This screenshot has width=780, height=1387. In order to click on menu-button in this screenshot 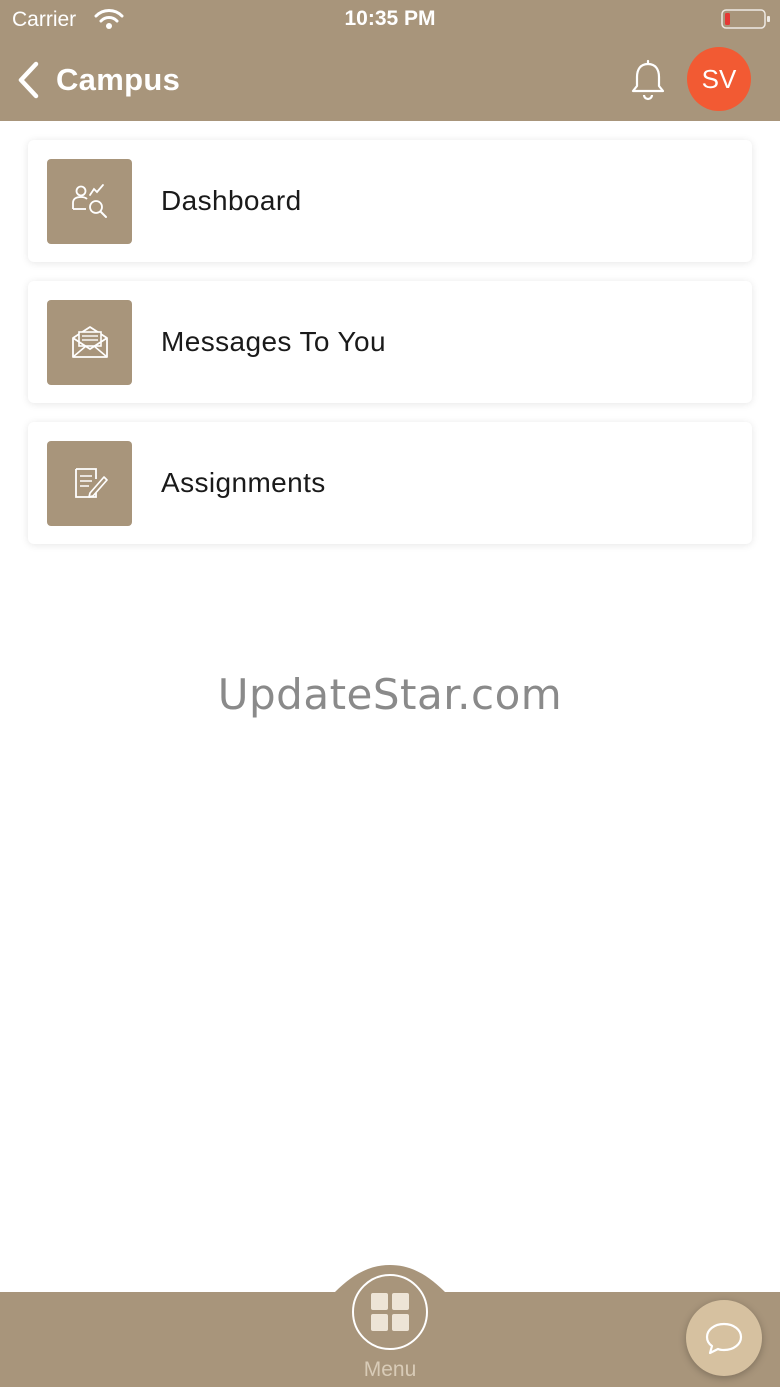, I will do `click(390, 1312)`.